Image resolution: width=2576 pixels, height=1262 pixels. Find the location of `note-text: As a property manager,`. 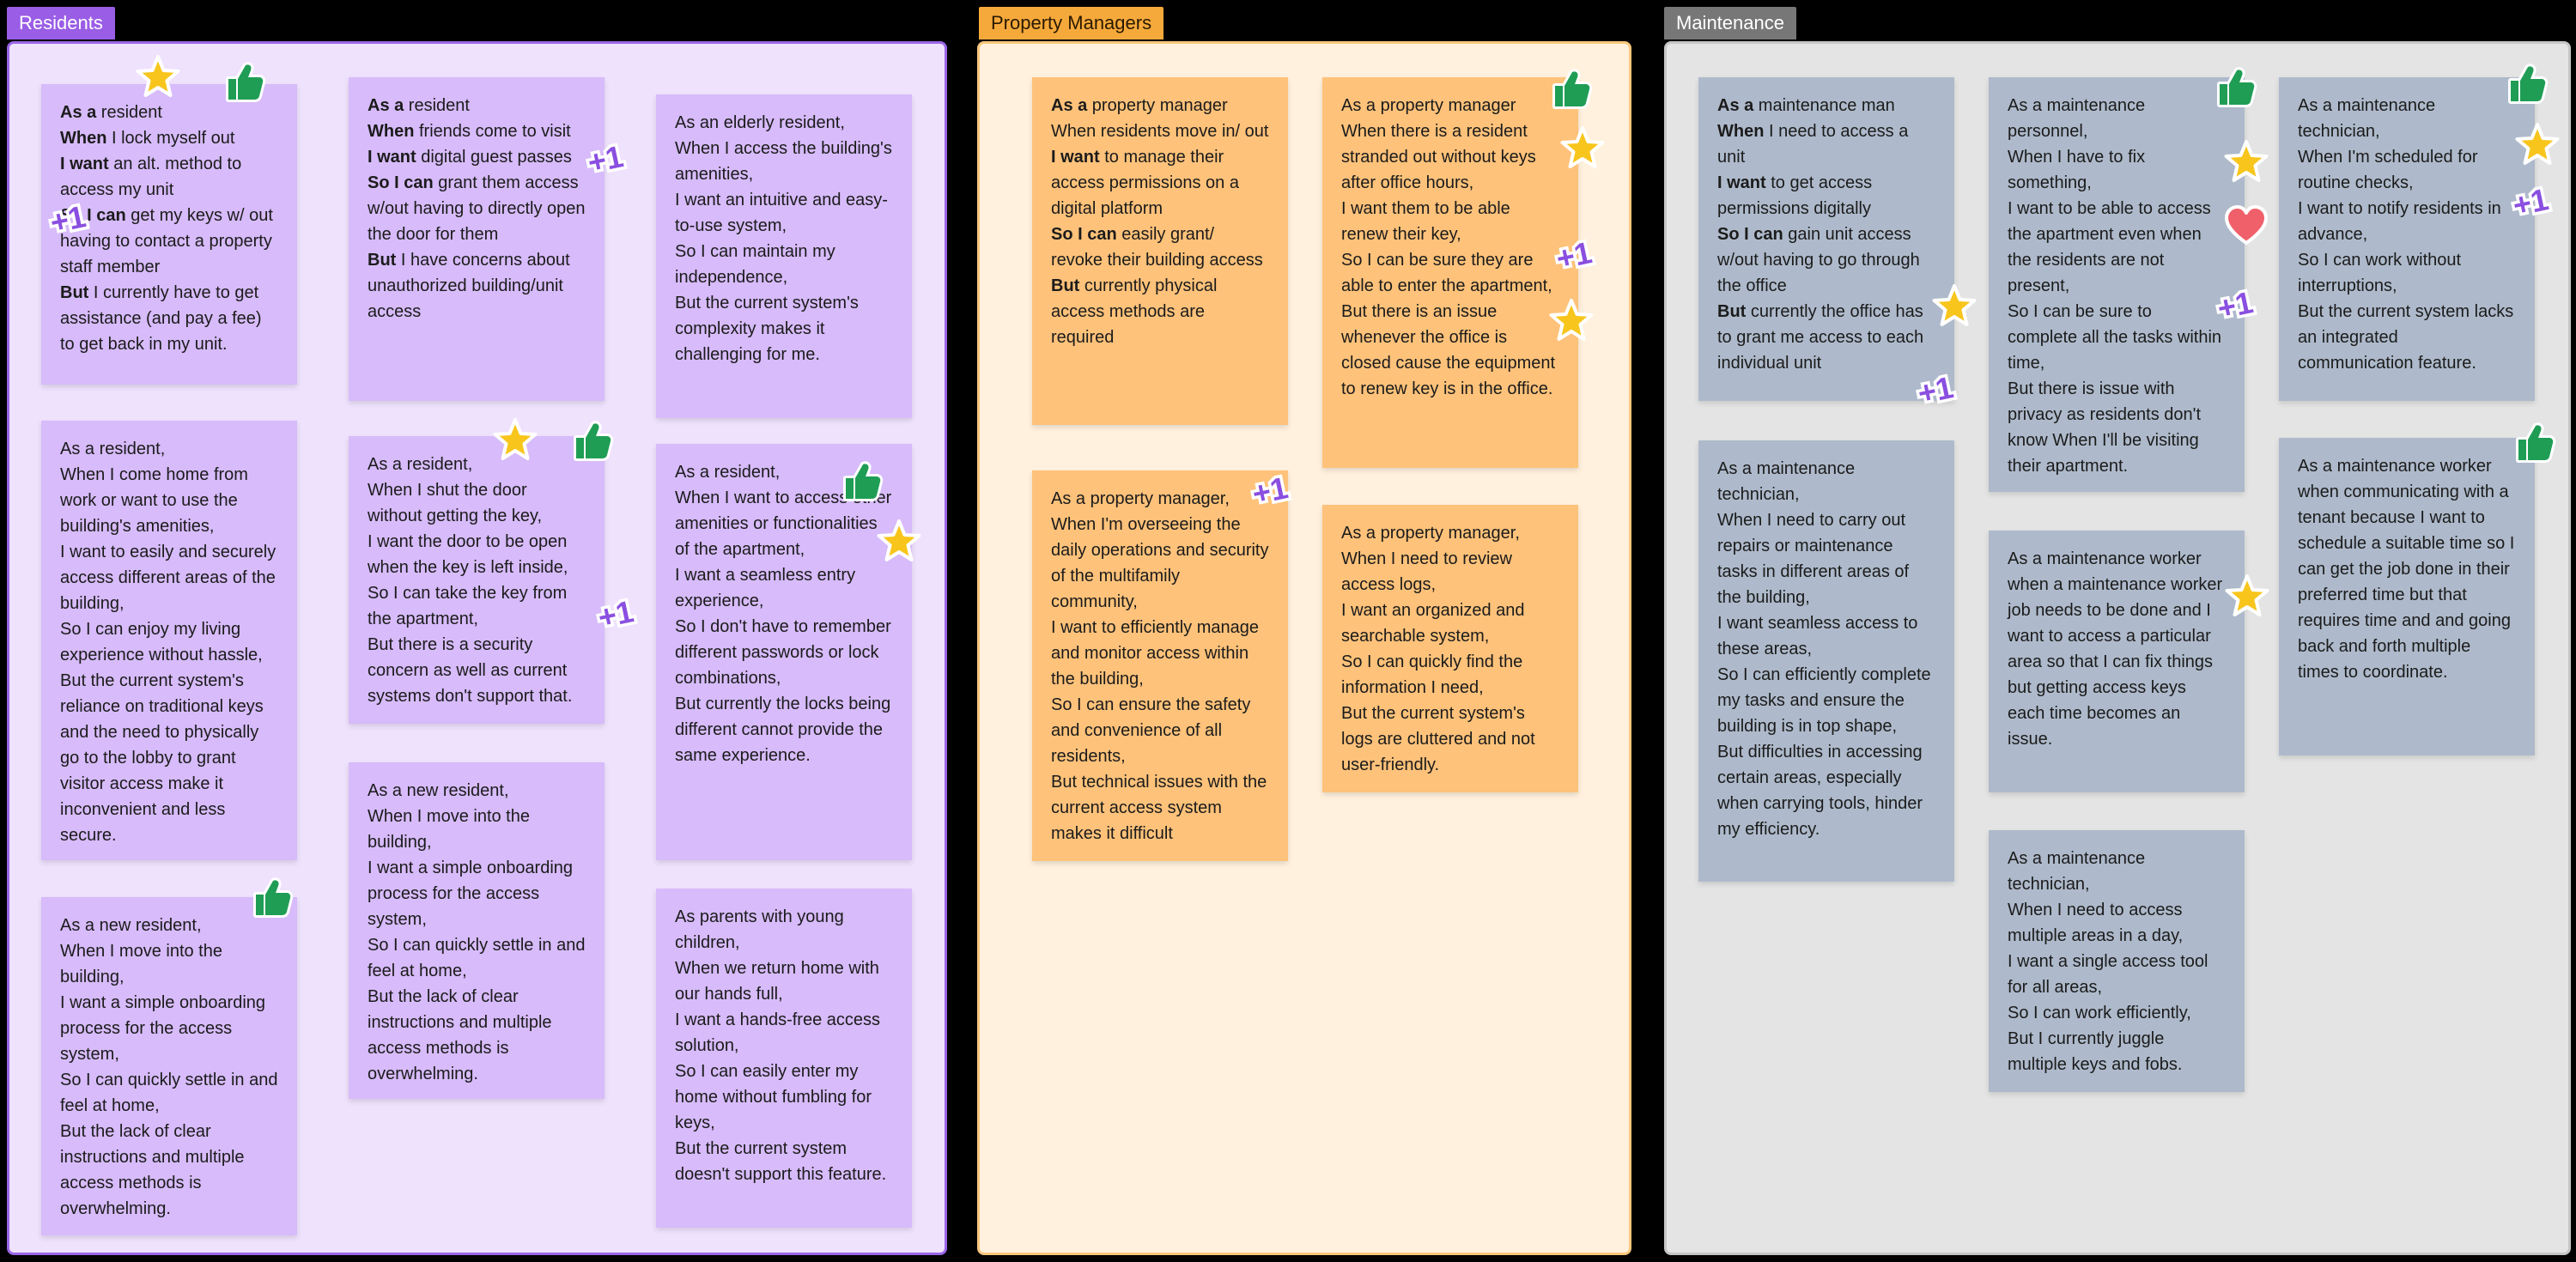

note-text: As a property manager, is located at coordinates (1430, 533).